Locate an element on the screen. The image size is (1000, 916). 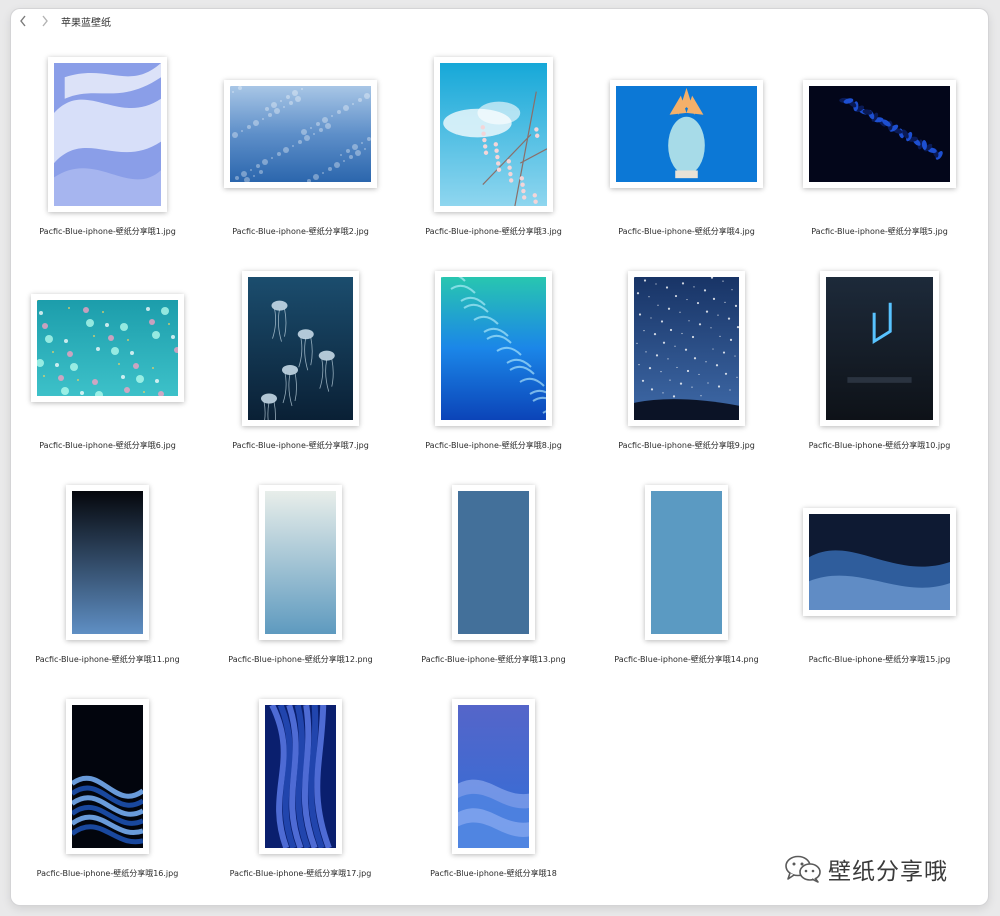
file-name: Pacfic-Blue-iphone-壁纸分享哦10.jpg is located at coordinates (879, 445).